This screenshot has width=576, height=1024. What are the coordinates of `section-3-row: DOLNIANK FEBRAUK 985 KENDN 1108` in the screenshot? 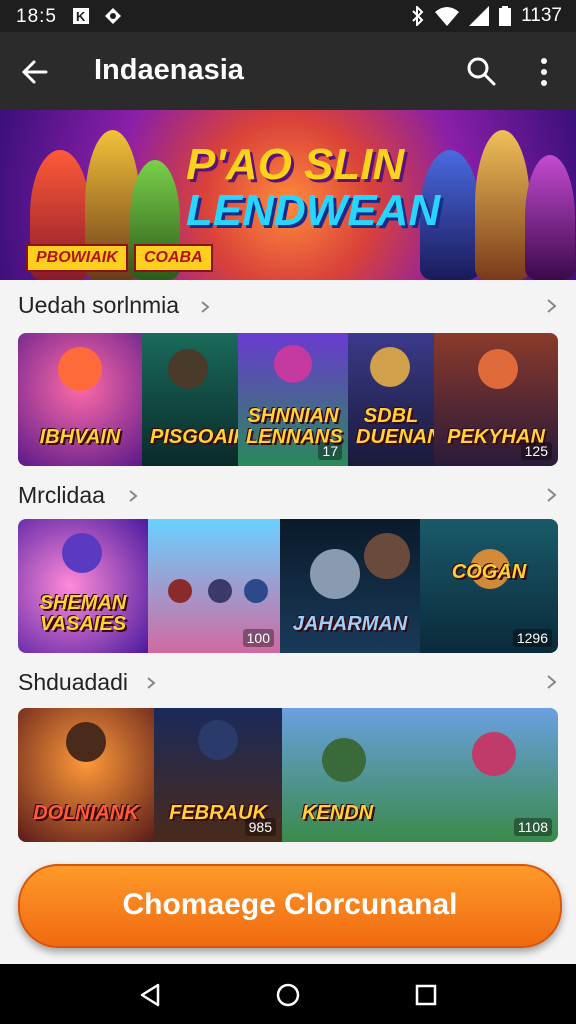 It's located at (288, 775).